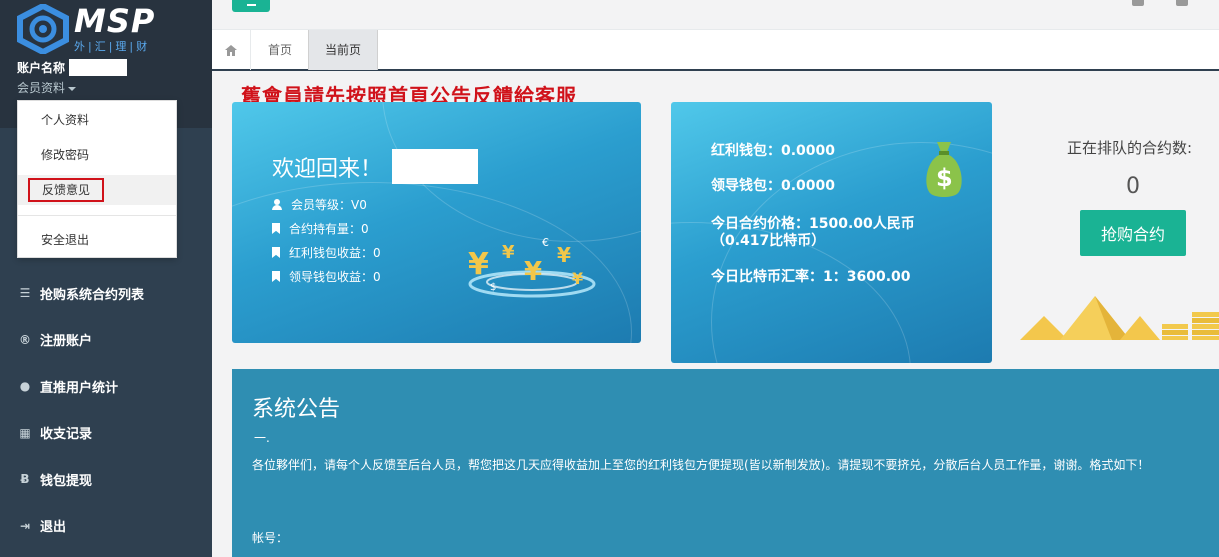  Describe the element at coordinates (66, 342) in the screenshot. I see `nav-item-label: 注册账户` at that location.